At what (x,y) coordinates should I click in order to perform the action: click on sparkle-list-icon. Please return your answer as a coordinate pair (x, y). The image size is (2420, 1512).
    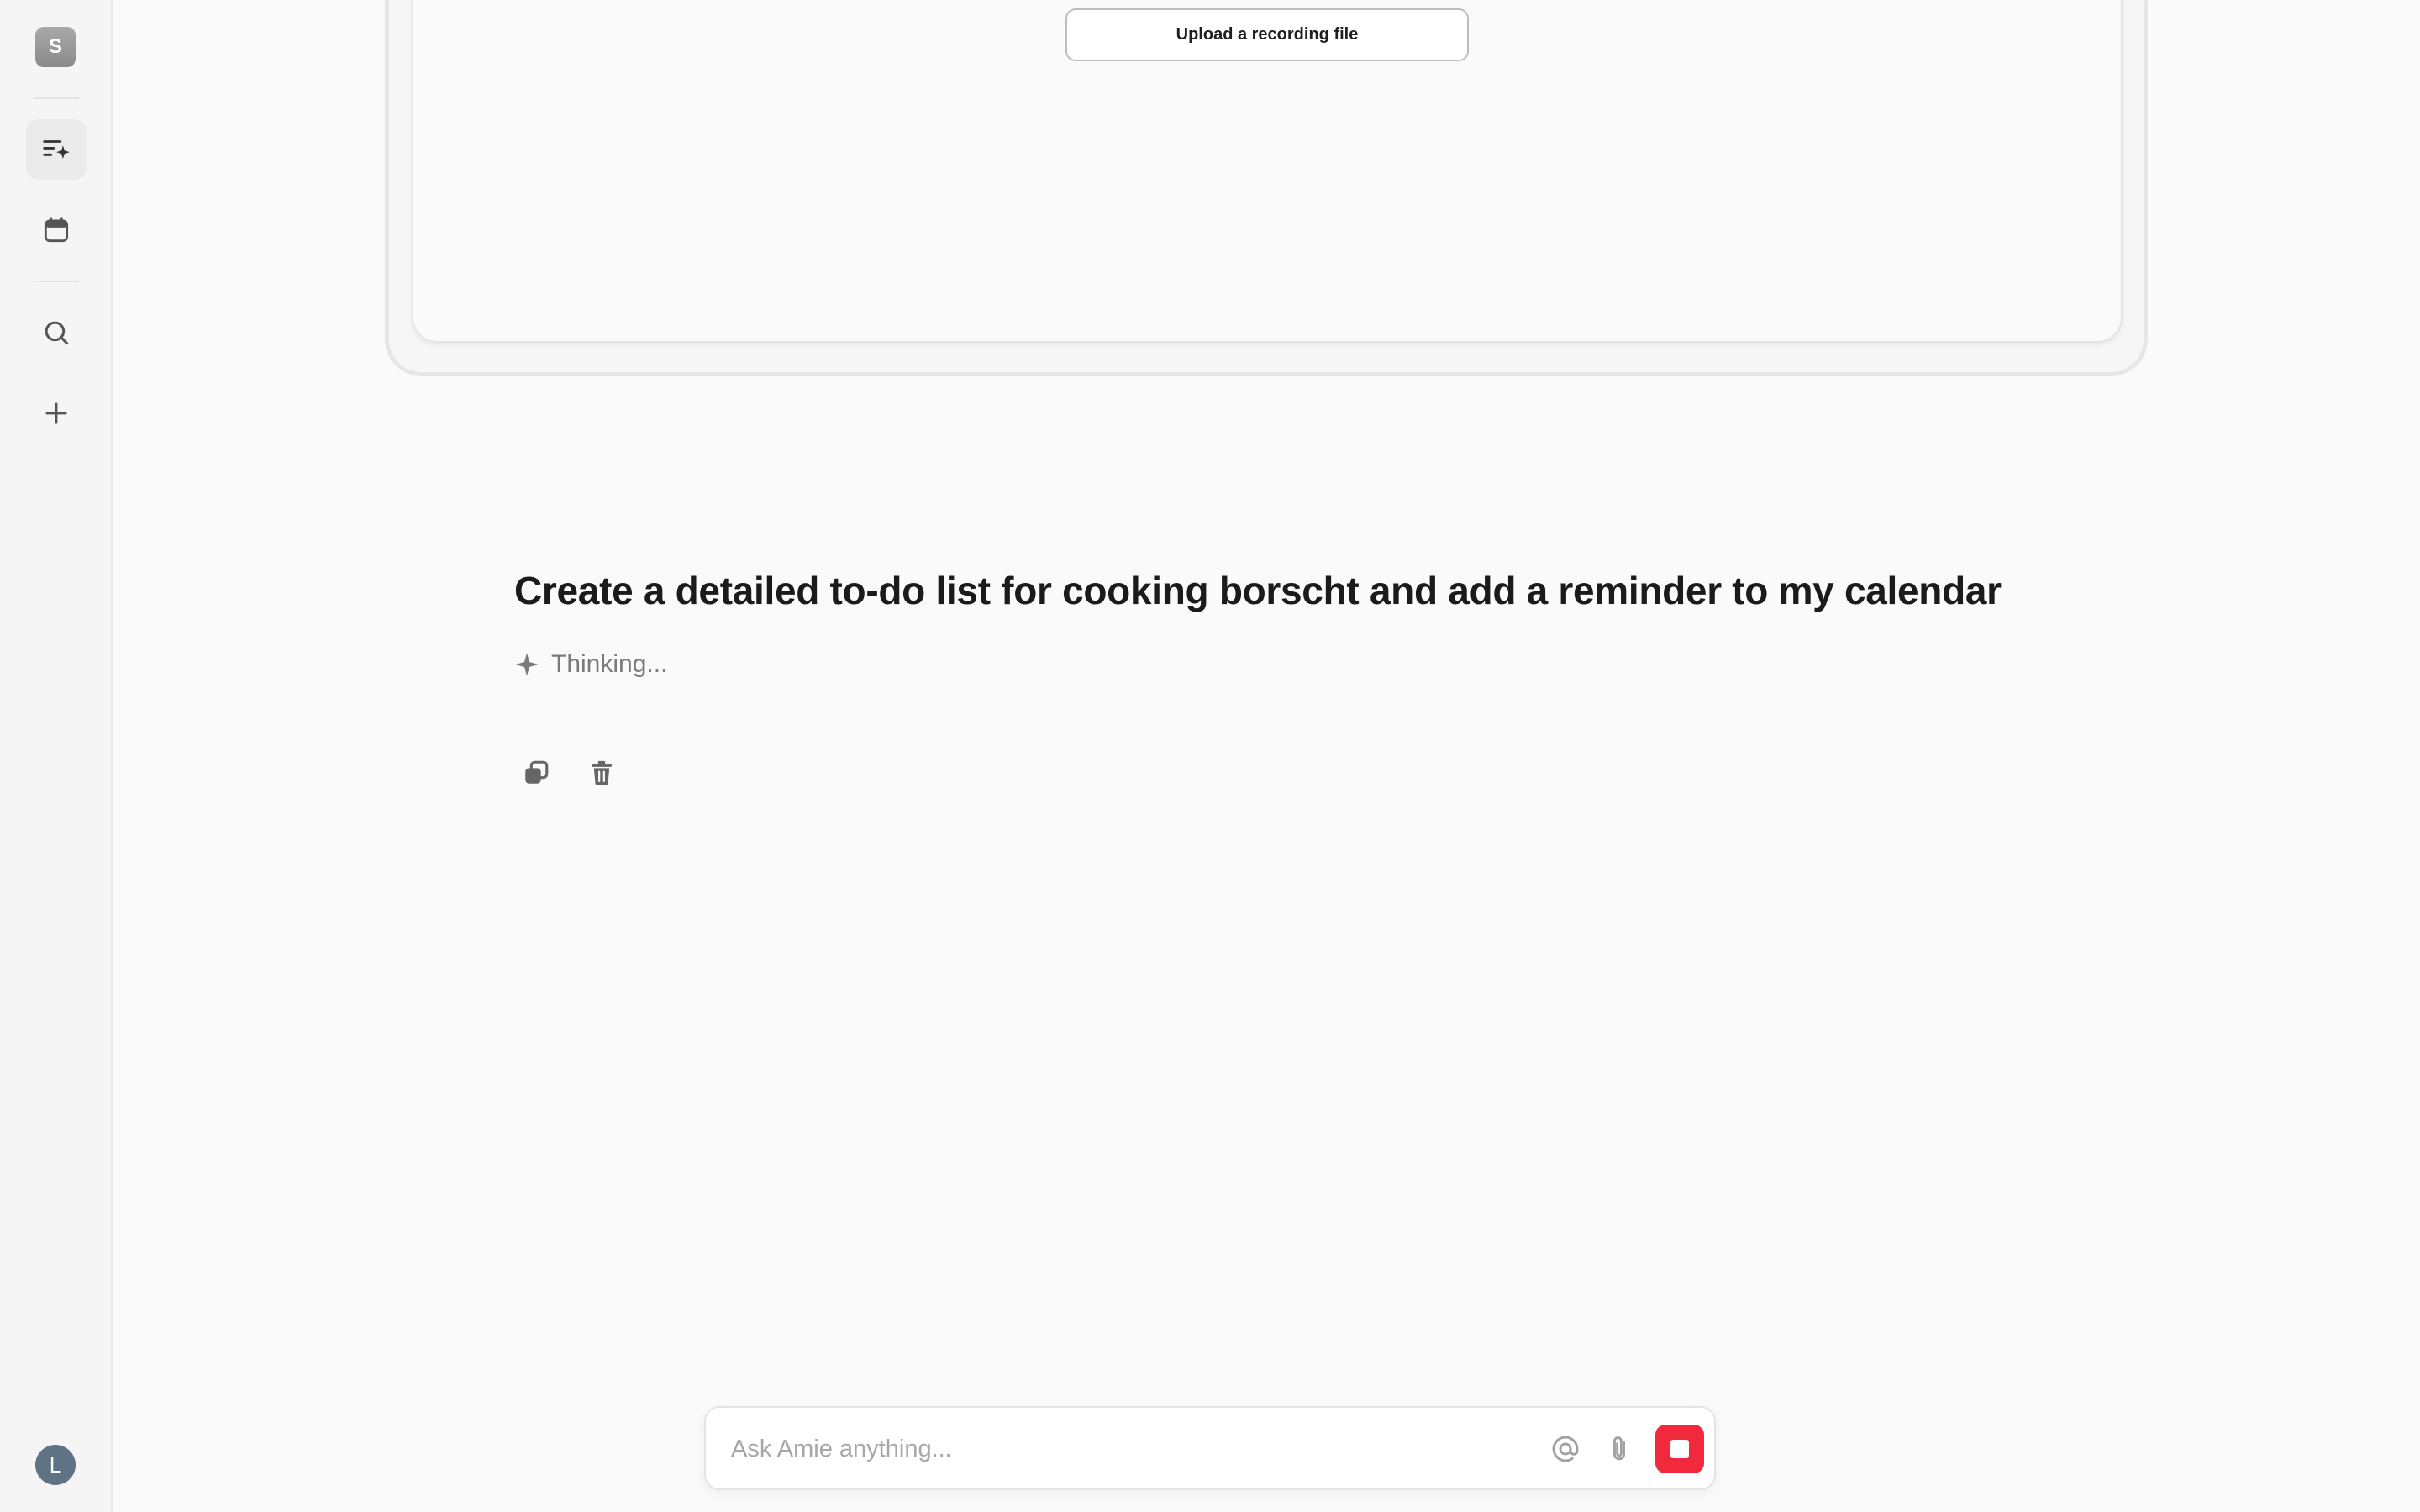
    Looking at the image, I should click on (56, 150).